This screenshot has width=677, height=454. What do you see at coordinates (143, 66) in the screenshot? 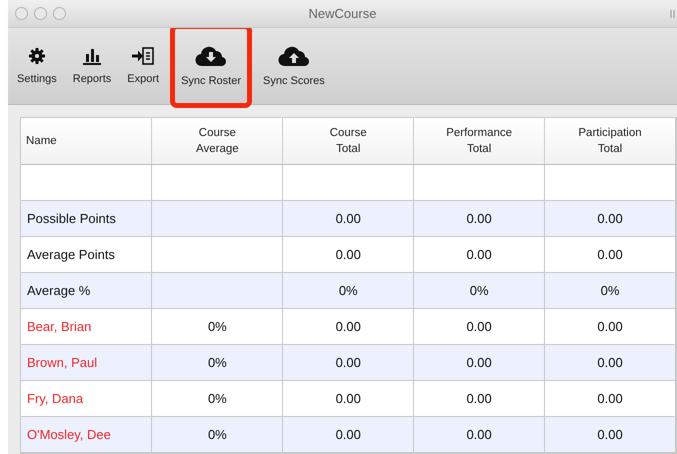
I see `toolbar-button: Export` at bounding box center [143, 66].